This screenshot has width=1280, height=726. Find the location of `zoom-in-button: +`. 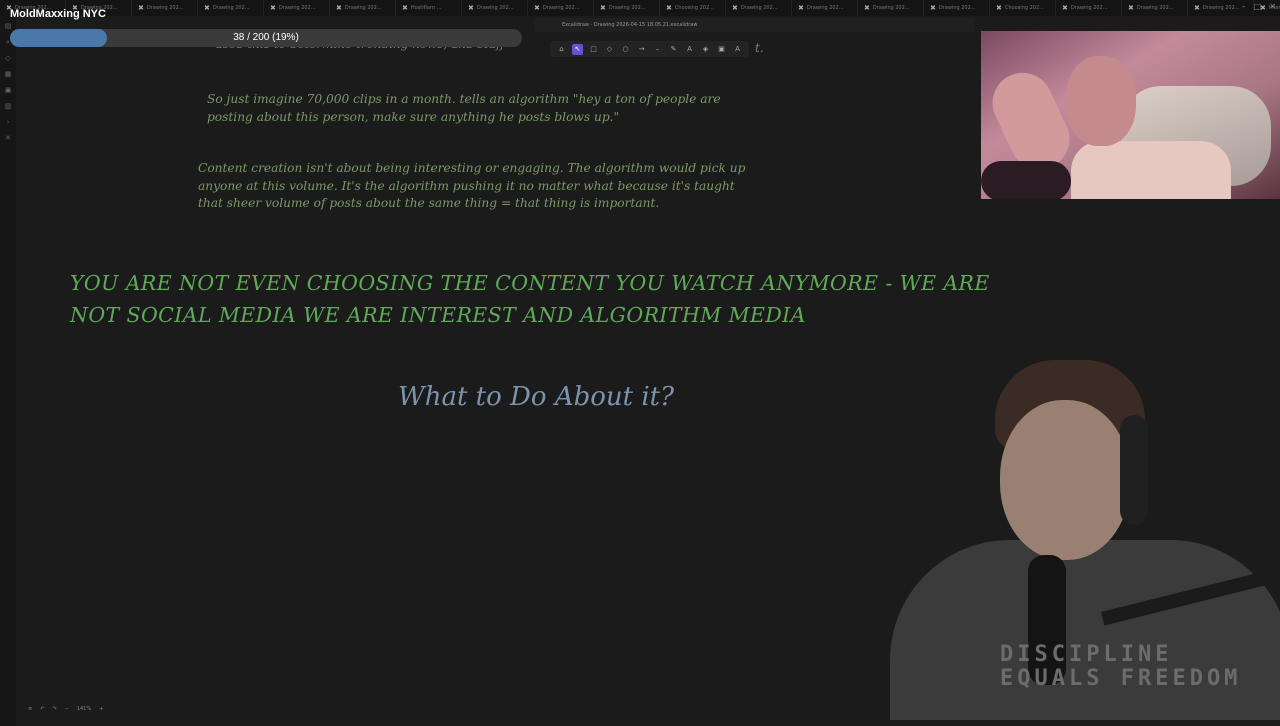

zoom-in-button: + is located at coordinates (101, 709).